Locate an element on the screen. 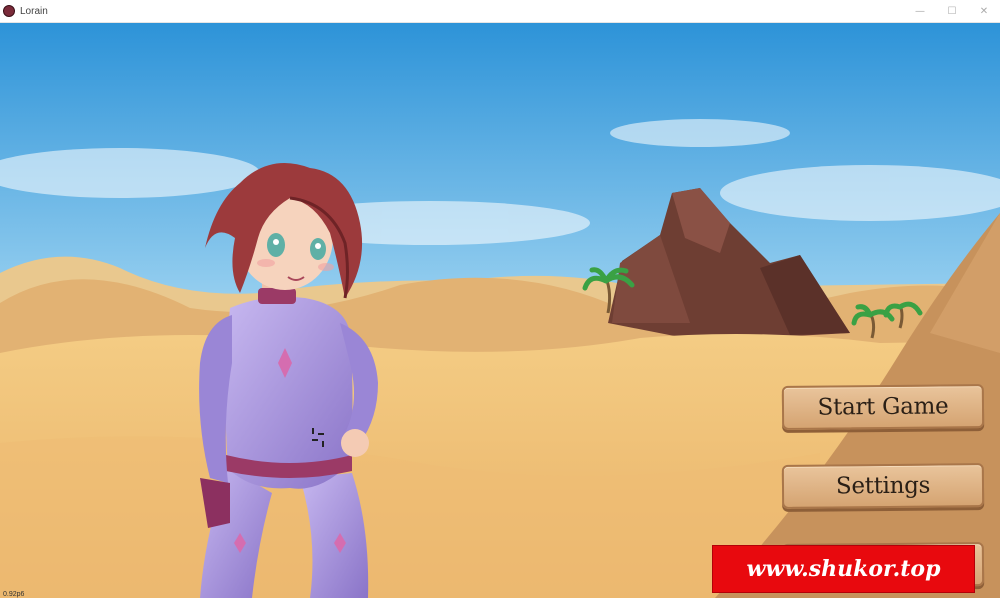 The height and width of the screenshot is (598, 1000). settings-button: Settings is located at coordinates (883, 486).